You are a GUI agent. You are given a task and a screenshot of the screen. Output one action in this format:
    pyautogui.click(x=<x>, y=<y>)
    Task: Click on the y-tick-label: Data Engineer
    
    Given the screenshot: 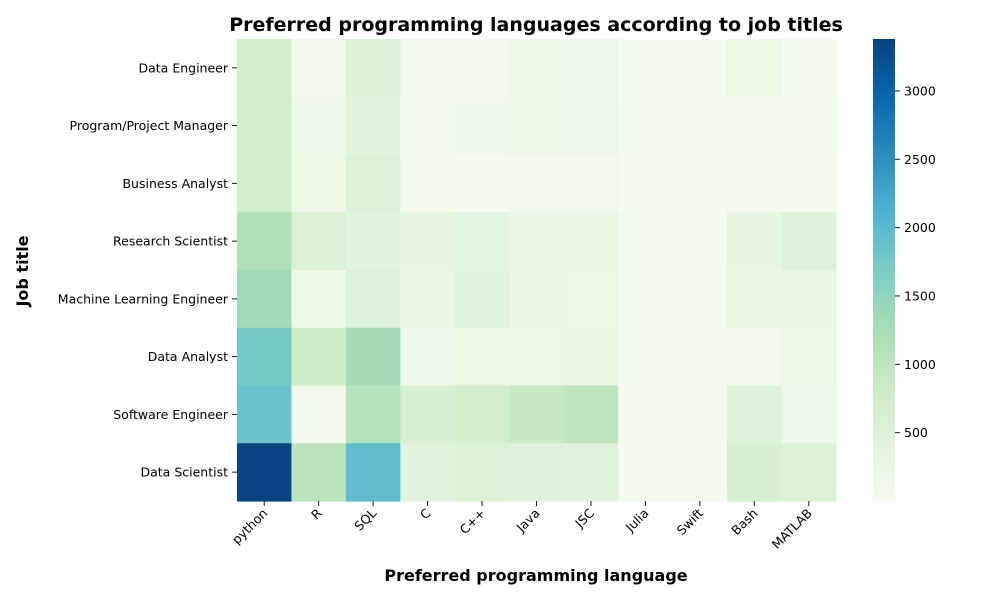 What is the action you would take?
    pyautogui.click(x=184, y=67)
    